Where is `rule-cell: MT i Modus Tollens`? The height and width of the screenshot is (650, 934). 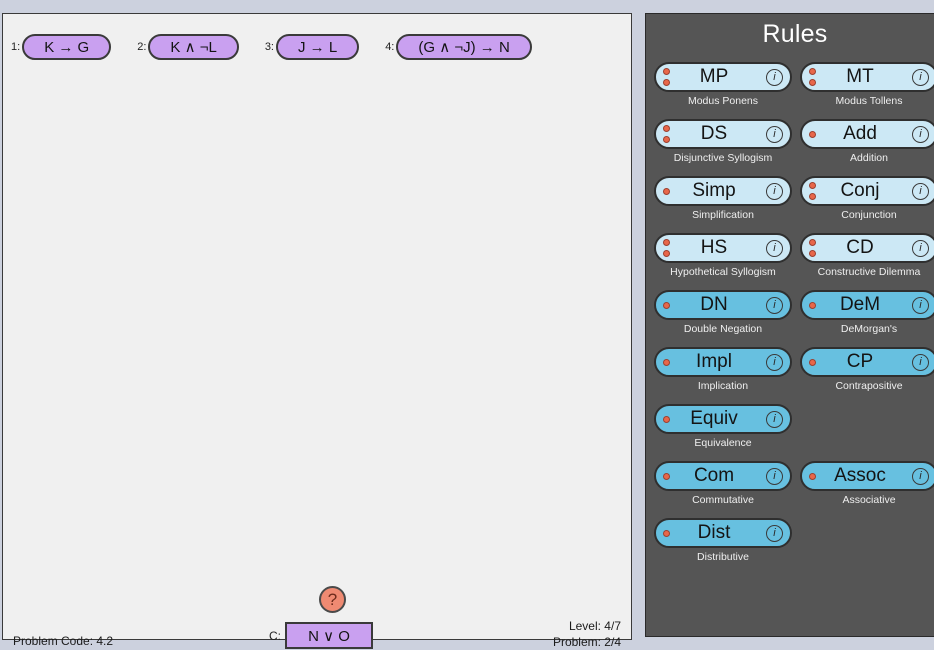
rule-cell: MT i Modus Tollens is located at coordinates (867, 90).